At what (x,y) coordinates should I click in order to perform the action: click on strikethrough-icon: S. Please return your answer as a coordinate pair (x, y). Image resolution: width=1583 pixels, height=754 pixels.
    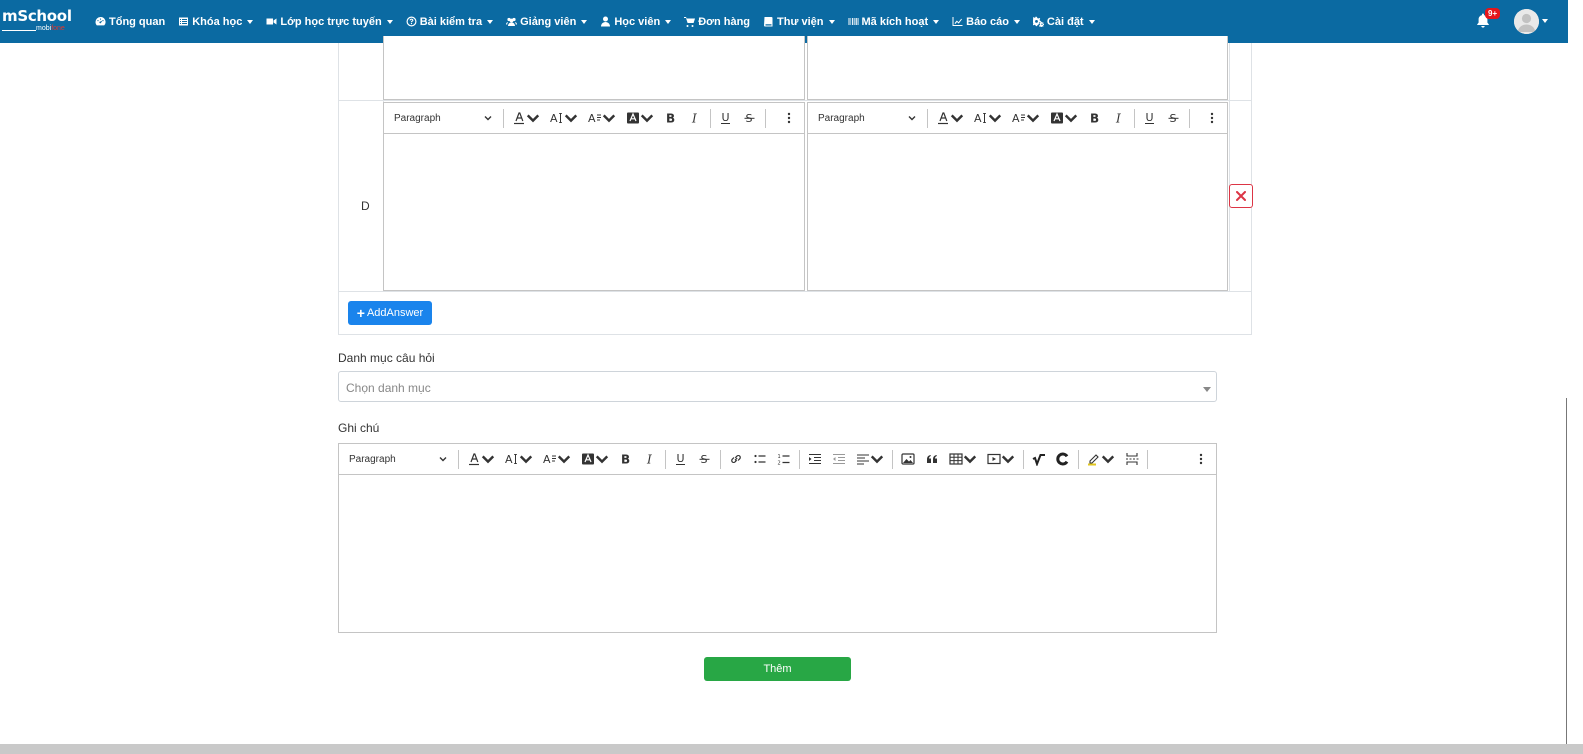
    Looking at the image, I should click on (704, 459).